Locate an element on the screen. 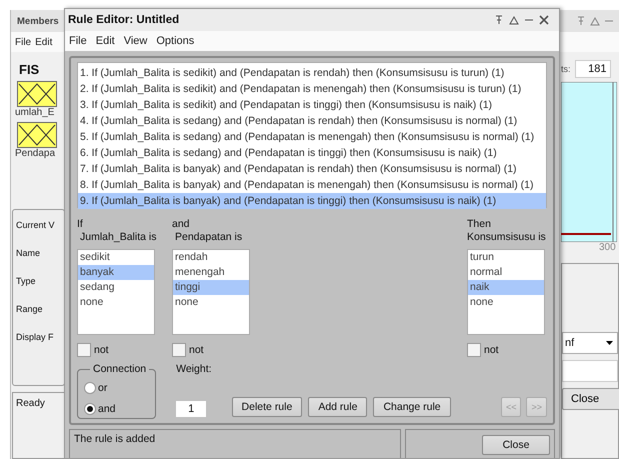  option-item: normal is located at coordinates (506, 272).